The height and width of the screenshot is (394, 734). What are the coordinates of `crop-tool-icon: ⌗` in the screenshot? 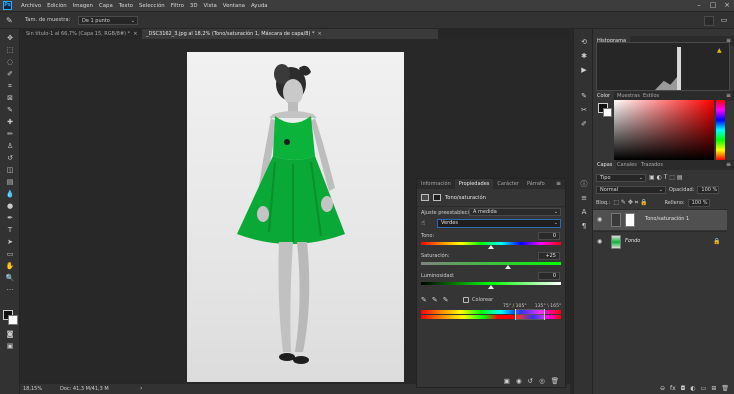 It's located at (10, 86).